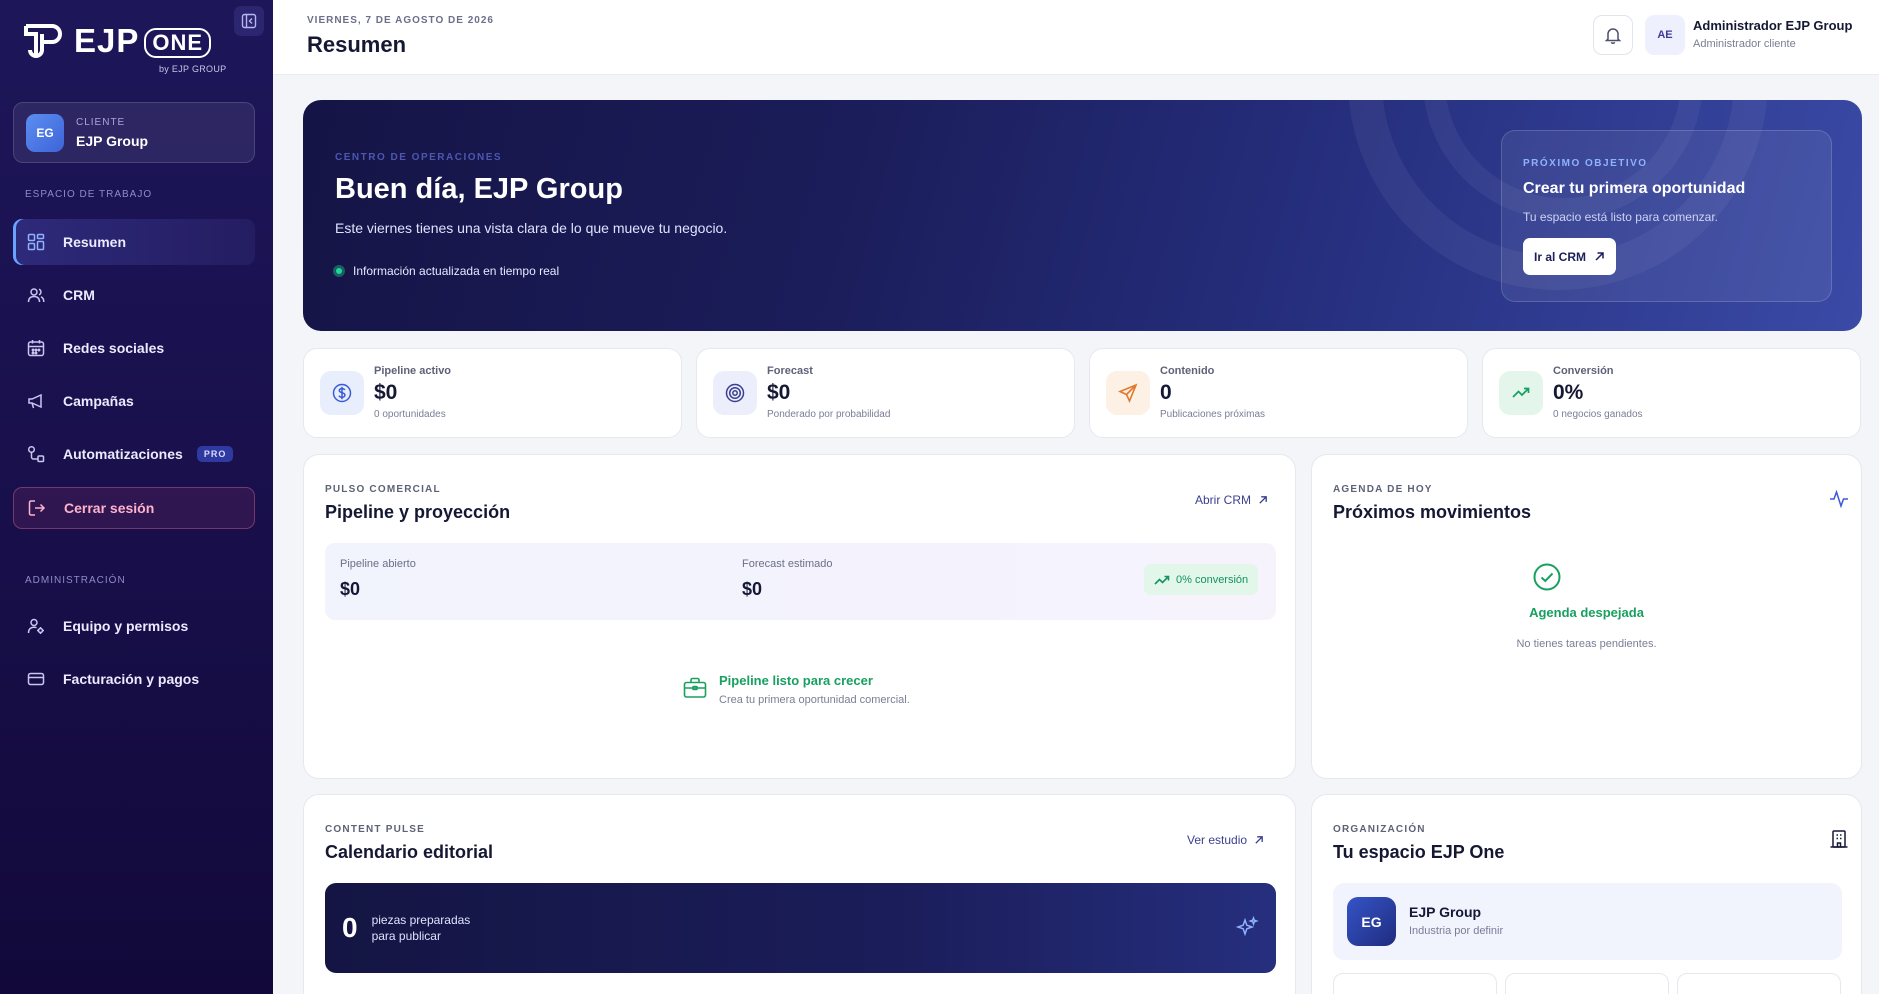 This screenshot has width=1879, height=994. What do you see at coordinates (1128, 393) in the screenshot?
I see `send-icon` at bounding box center [1128, 393].